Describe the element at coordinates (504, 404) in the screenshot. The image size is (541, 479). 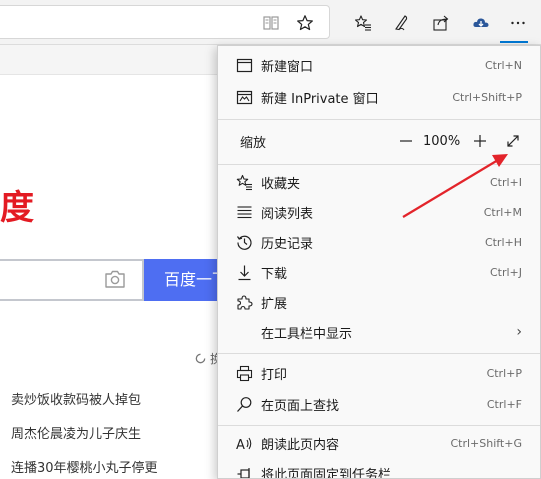
I see `menu-item-shortcut: Ctrl+F` at that location.